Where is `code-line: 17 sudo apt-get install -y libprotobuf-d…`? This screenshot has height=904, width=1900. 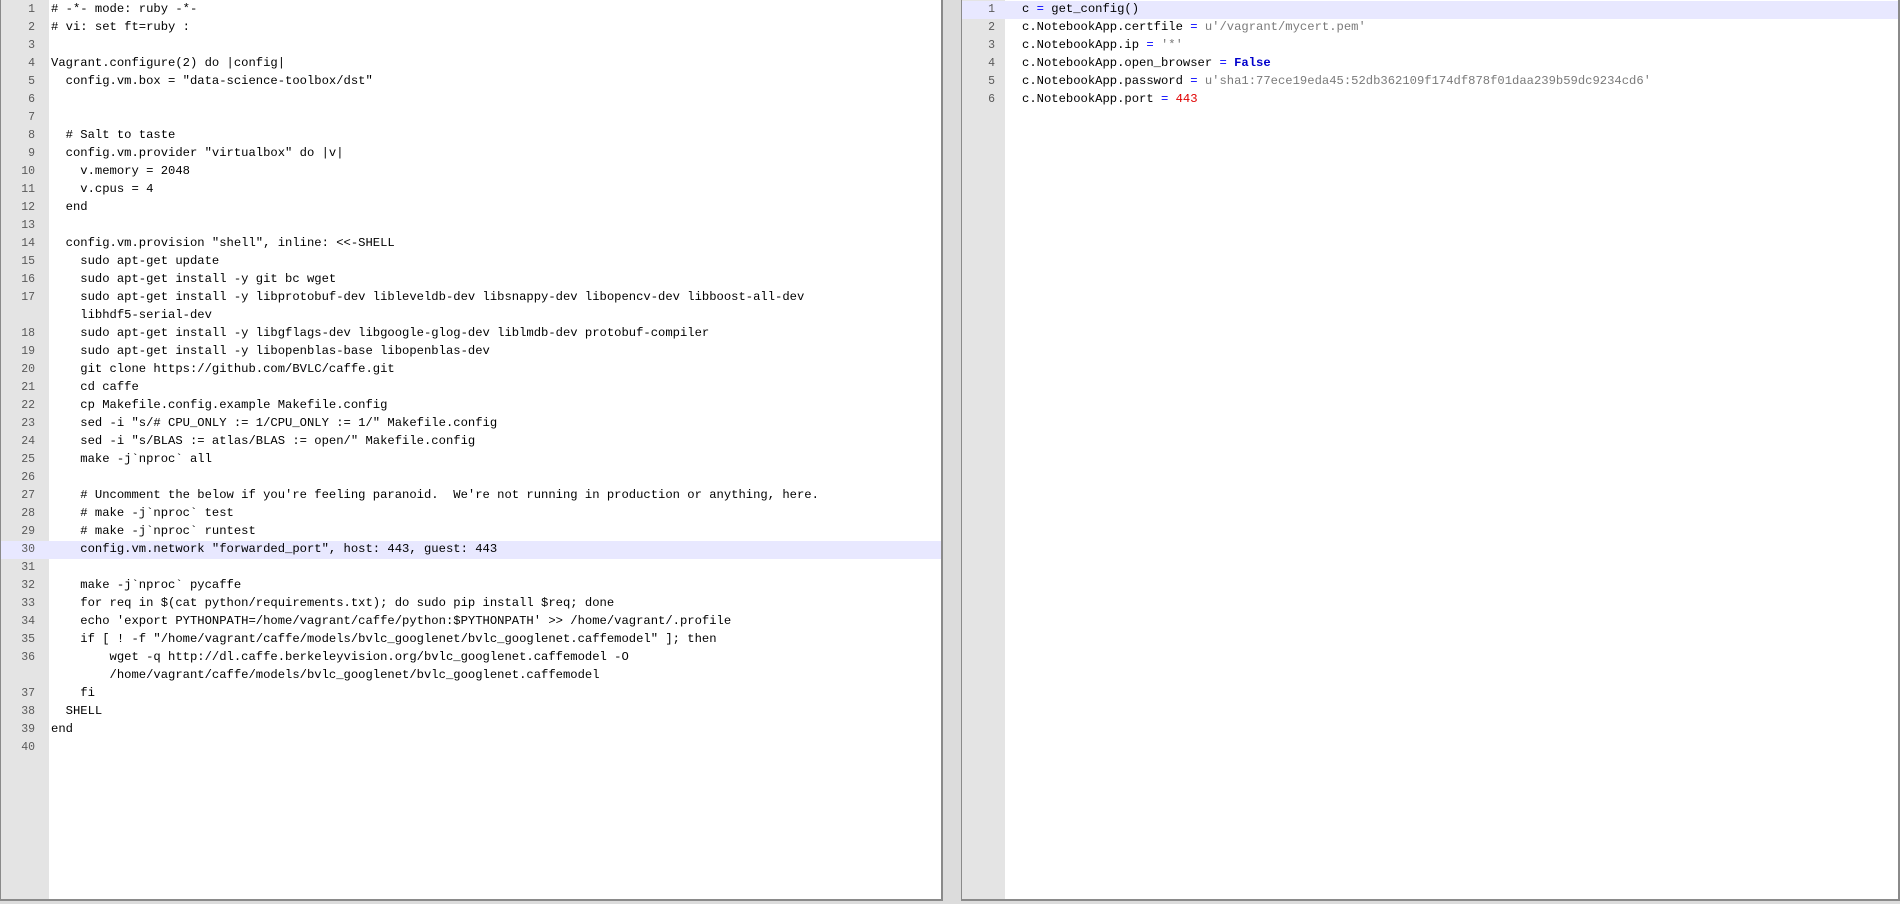
code-line: 17 sudo apt-get install -y libprotobuf-d… is located at coordinates (471, 298).